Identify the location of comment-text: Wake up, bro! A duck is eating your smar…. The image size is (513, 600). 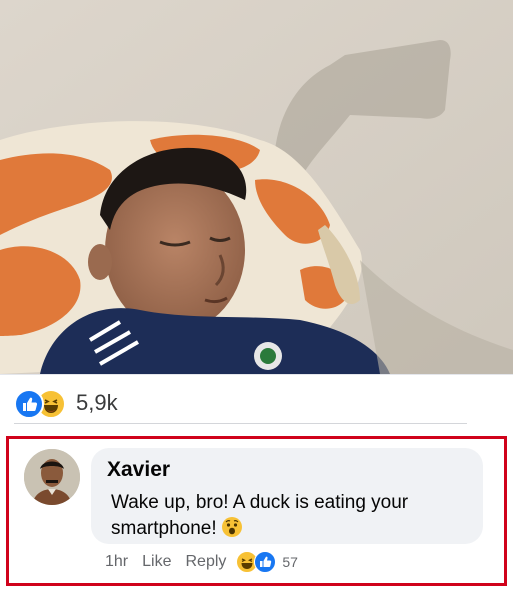
(260, 515).